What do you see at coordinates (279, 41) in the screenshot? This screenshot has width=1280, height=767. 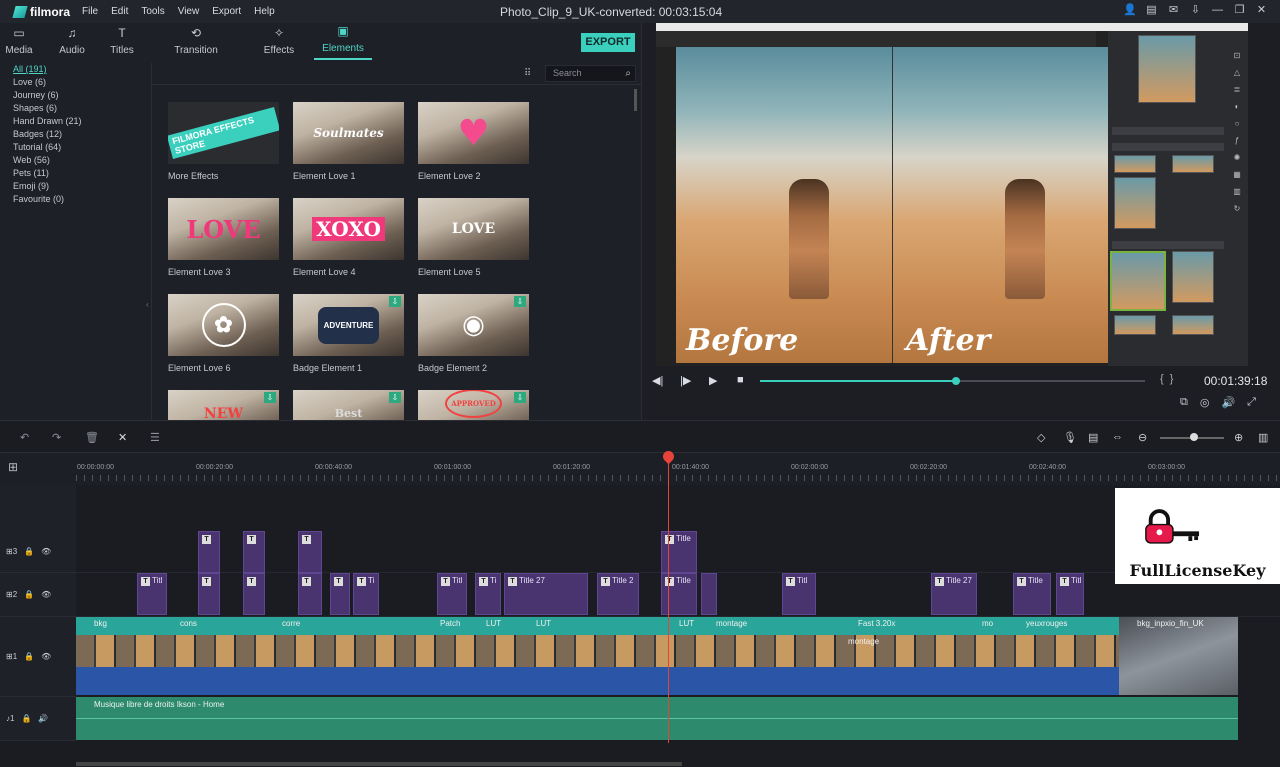 I see `tab-effects: ✧ Effects` at bounding box center [279, 41].